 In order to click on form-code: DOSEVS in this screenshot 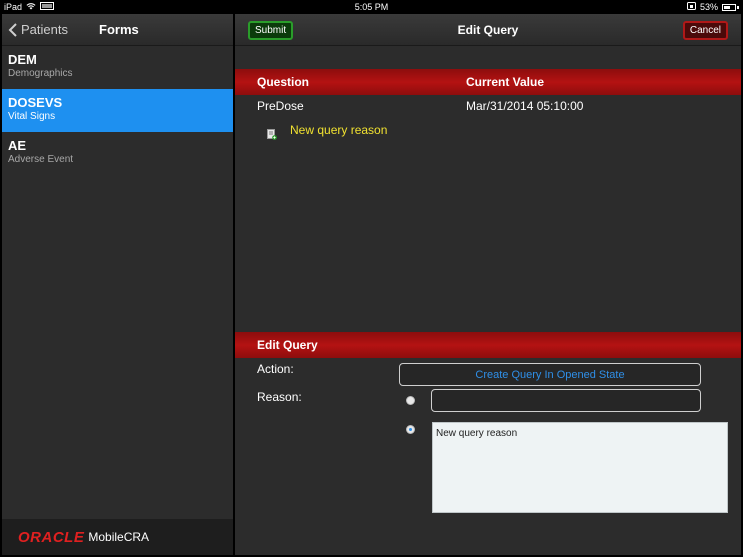, I will do `click(35, 102)`.